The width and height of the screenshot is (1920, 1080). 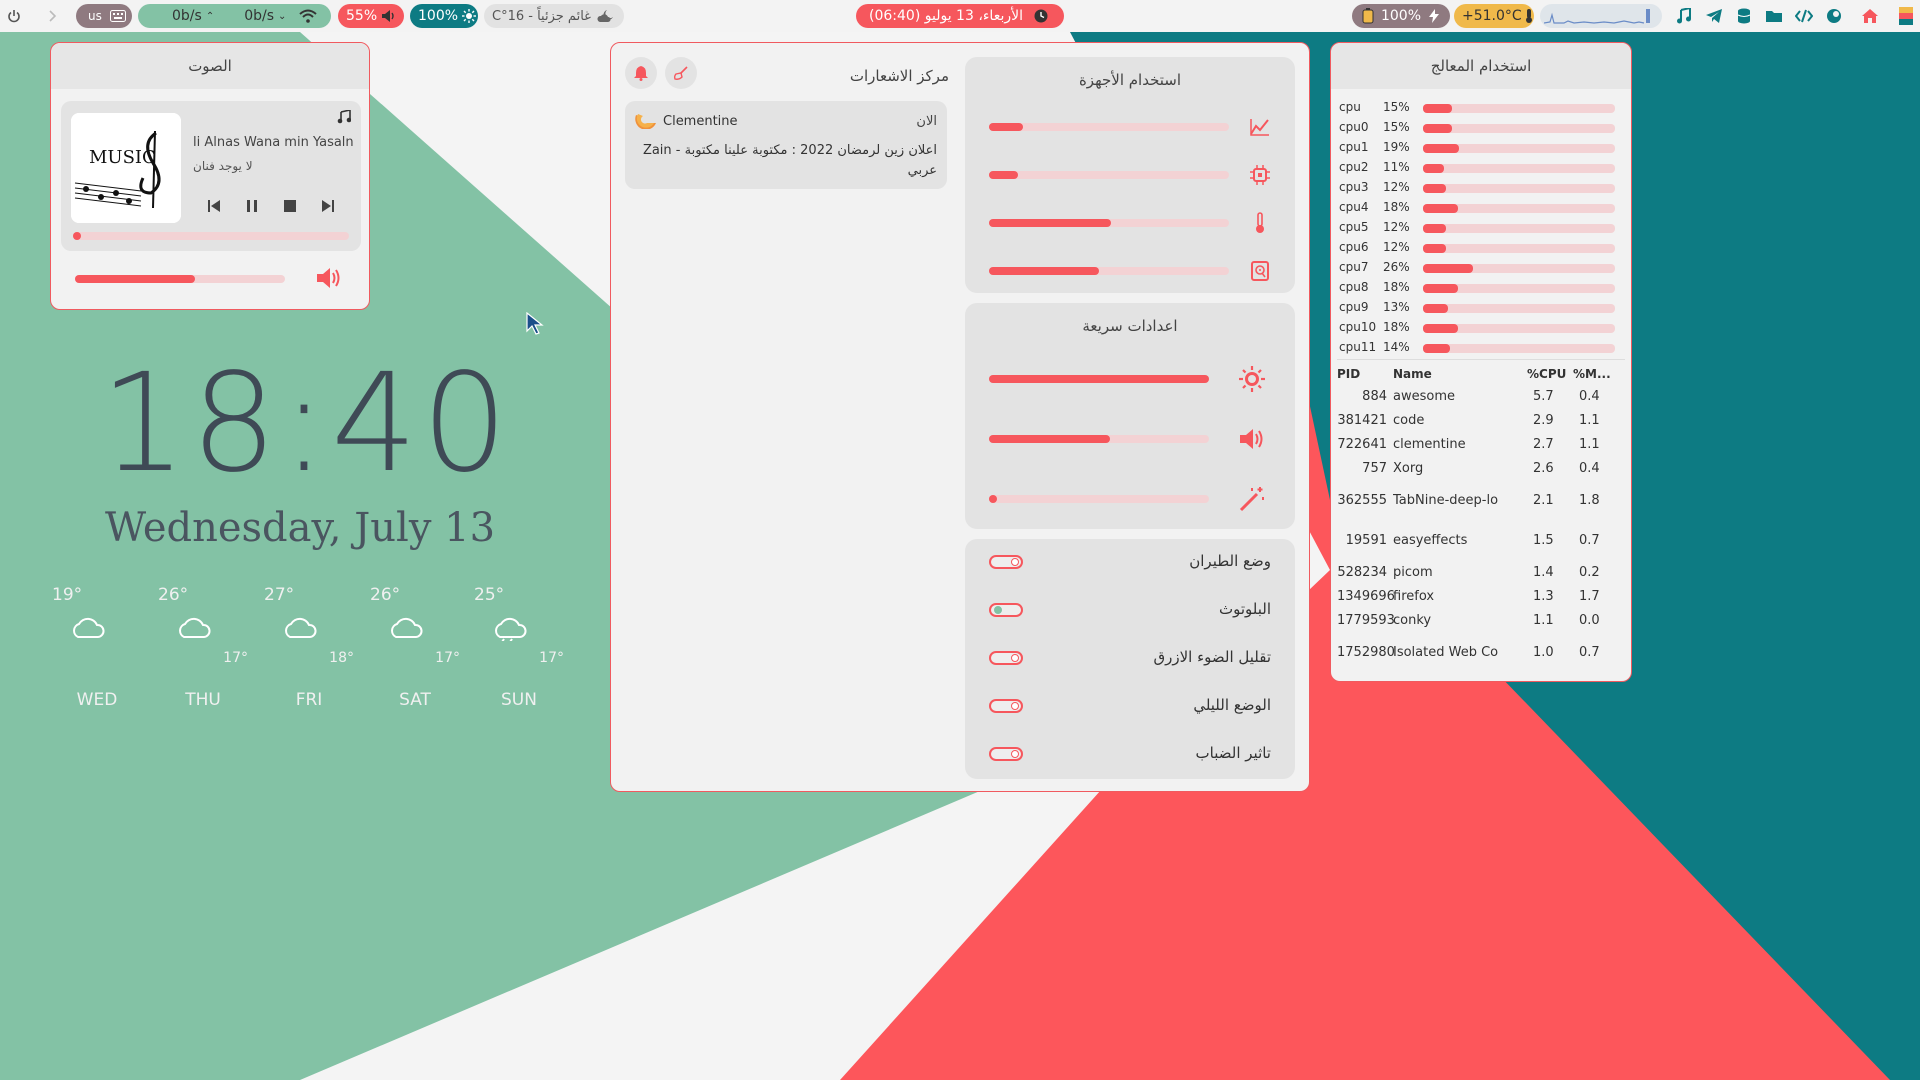 What do you see at coordinates (329, 280) in the screenshot?
I see `volume-speaker-icon` at bounding box center [329, 280].